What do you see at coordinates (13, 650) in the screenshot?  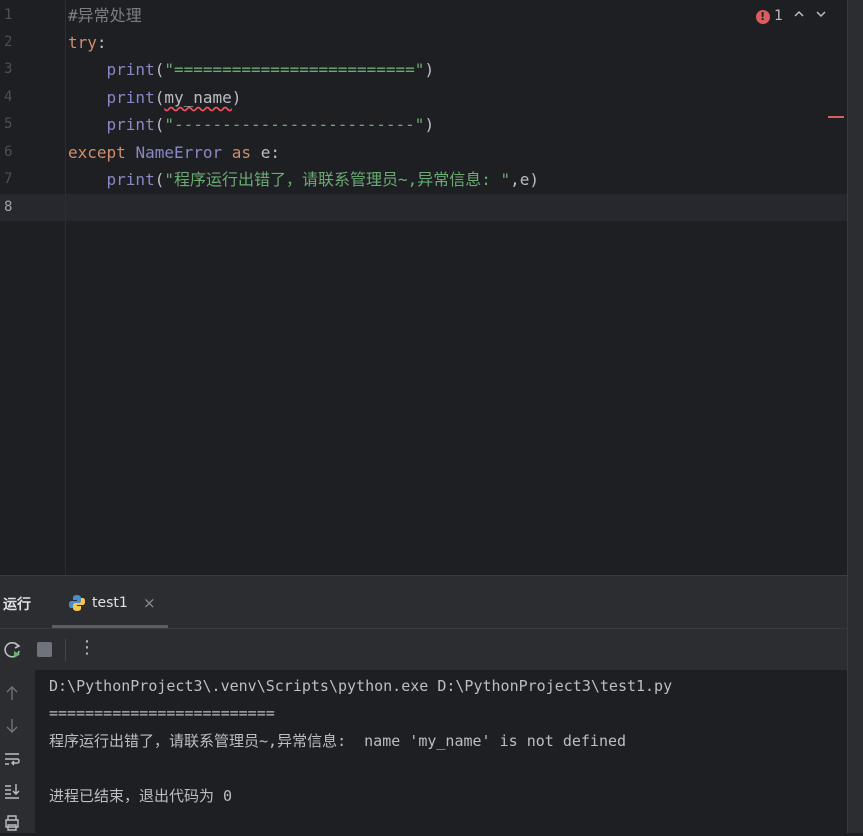 I see `rerun-icon` at bounding box center [13, 650].